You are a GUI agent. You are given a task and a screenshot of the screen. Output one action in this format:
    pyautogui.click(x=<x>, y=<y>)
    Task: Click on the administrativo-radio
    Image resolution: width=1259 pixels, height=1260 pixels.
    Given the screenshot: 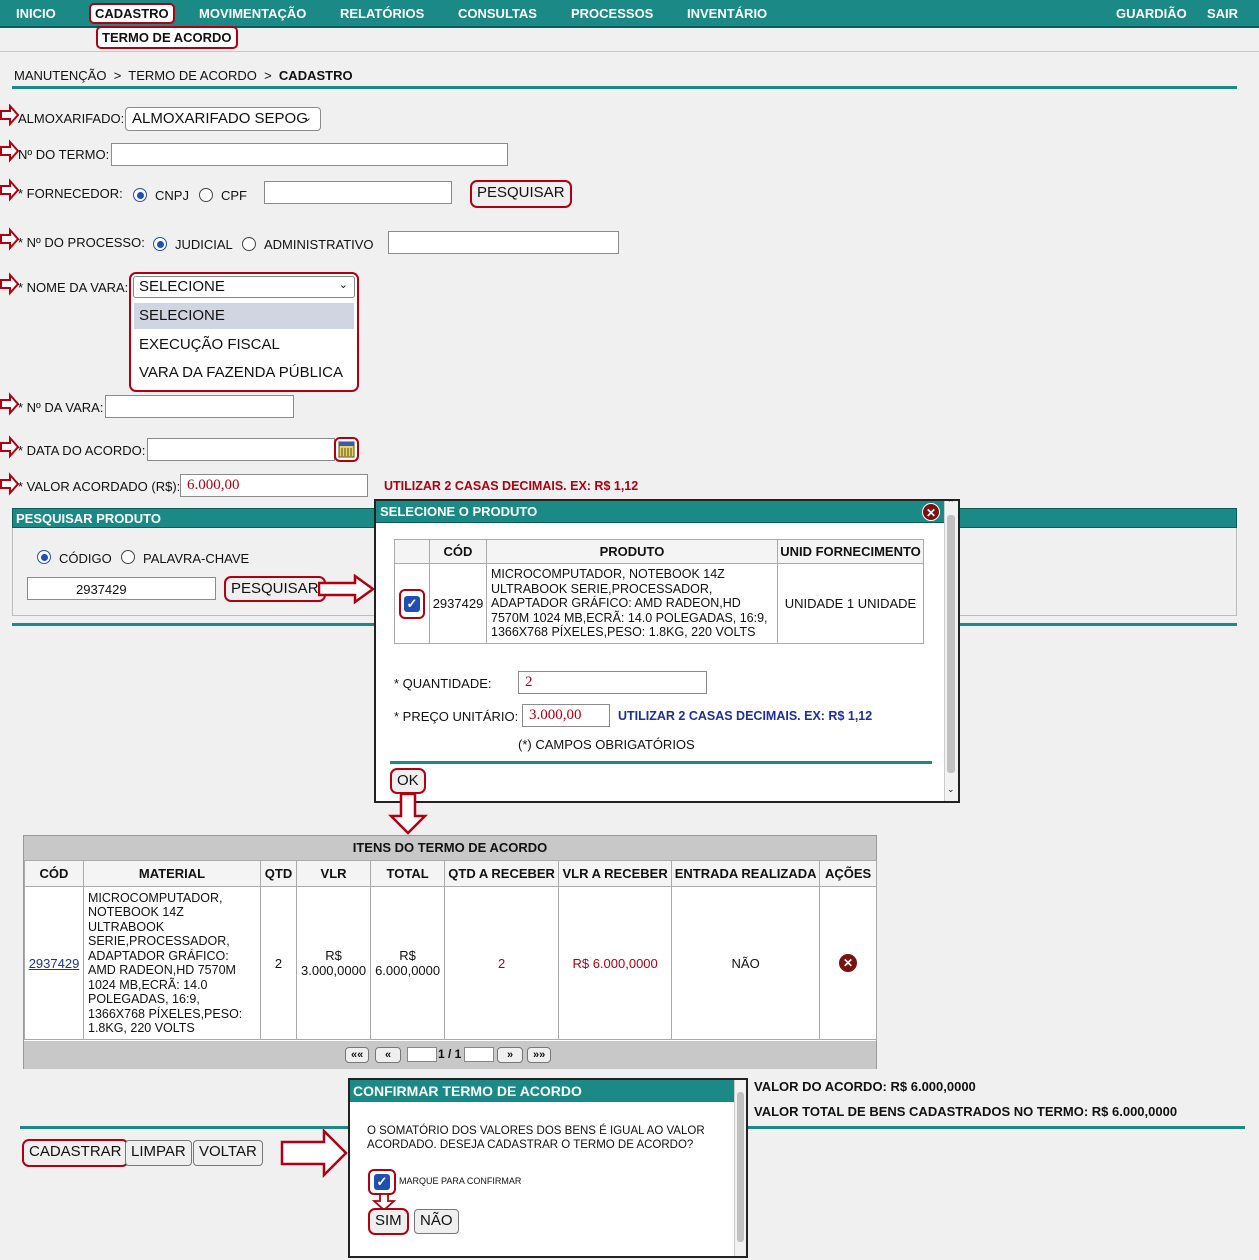 What is the action you would take?
    pyautogui.click(x=249, y=244)
    